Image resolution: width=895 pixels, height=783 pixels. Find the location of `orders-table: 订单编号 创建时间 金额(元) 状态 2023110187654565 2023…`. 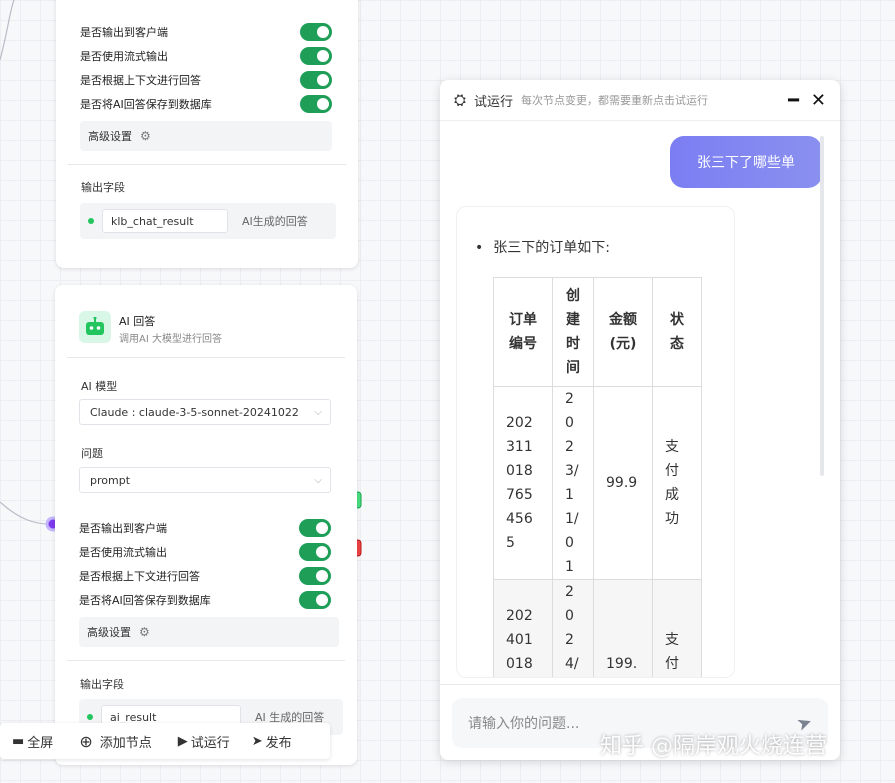

orders-table: 订单编号 创建时间 金额(元) 状态 2023110187654565 2023… is located at coordinates (597, 477).